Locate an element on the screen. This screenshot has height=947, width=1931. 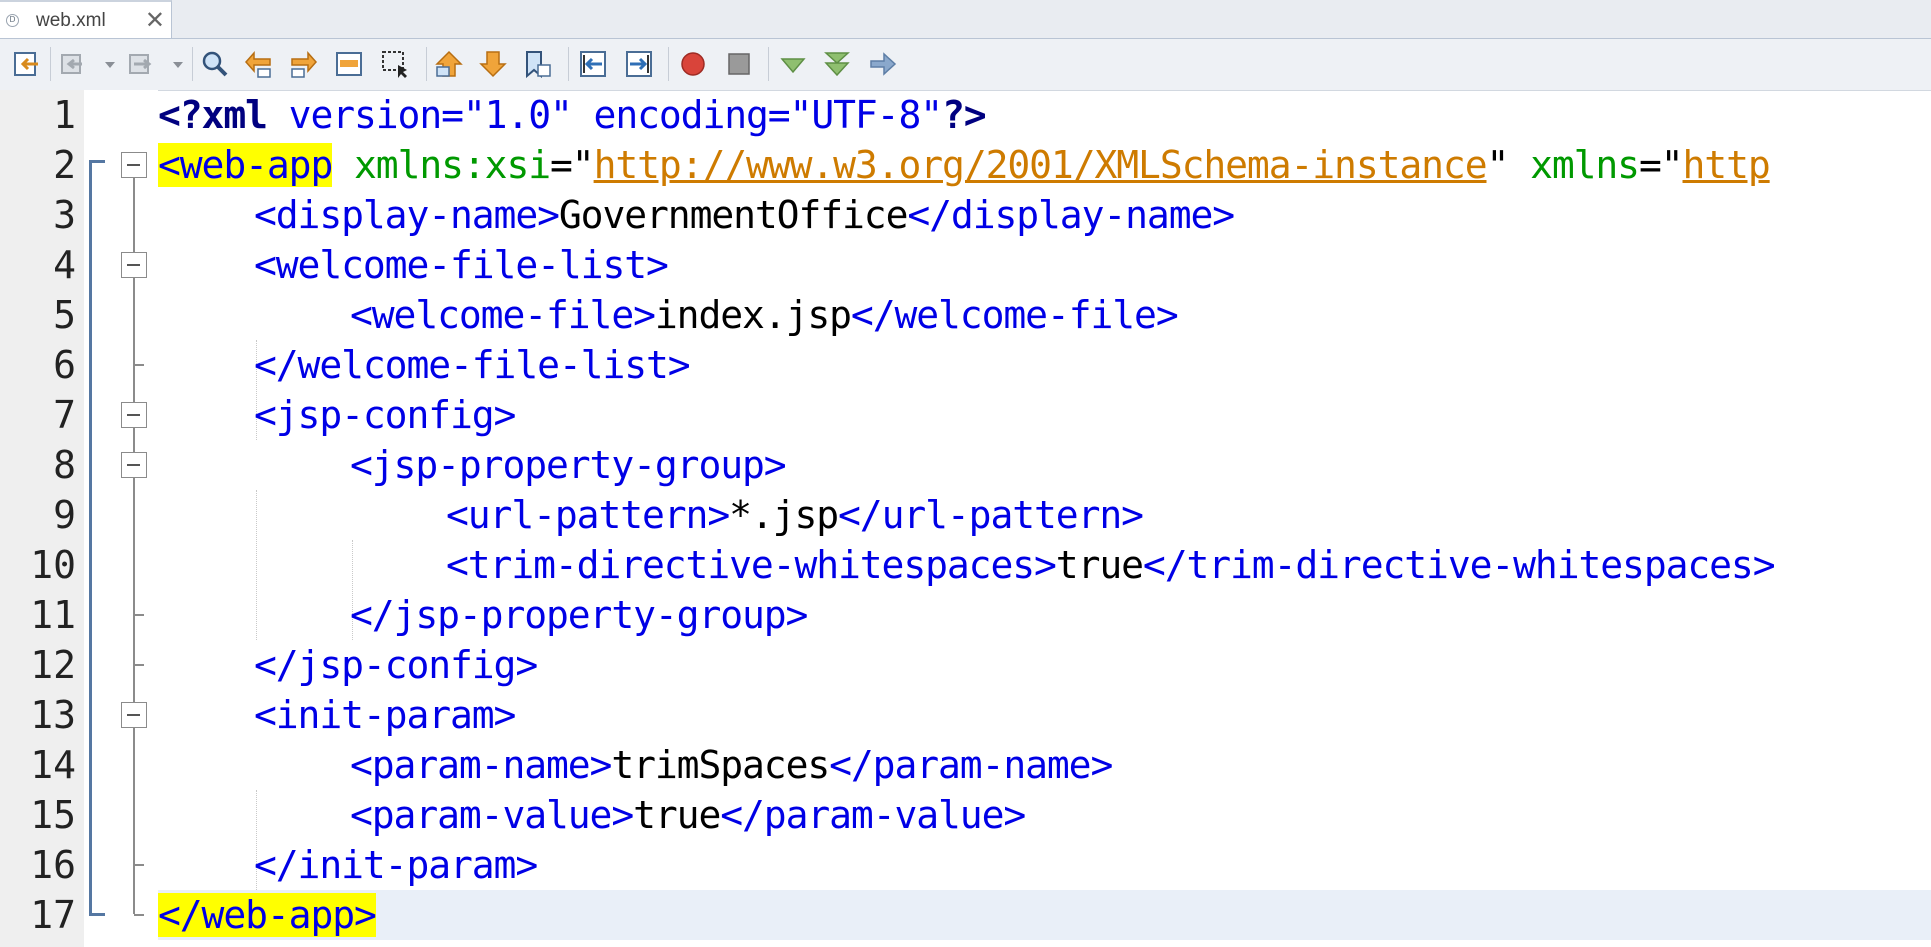
line-number: 8 is located at coordinates (64, 465).